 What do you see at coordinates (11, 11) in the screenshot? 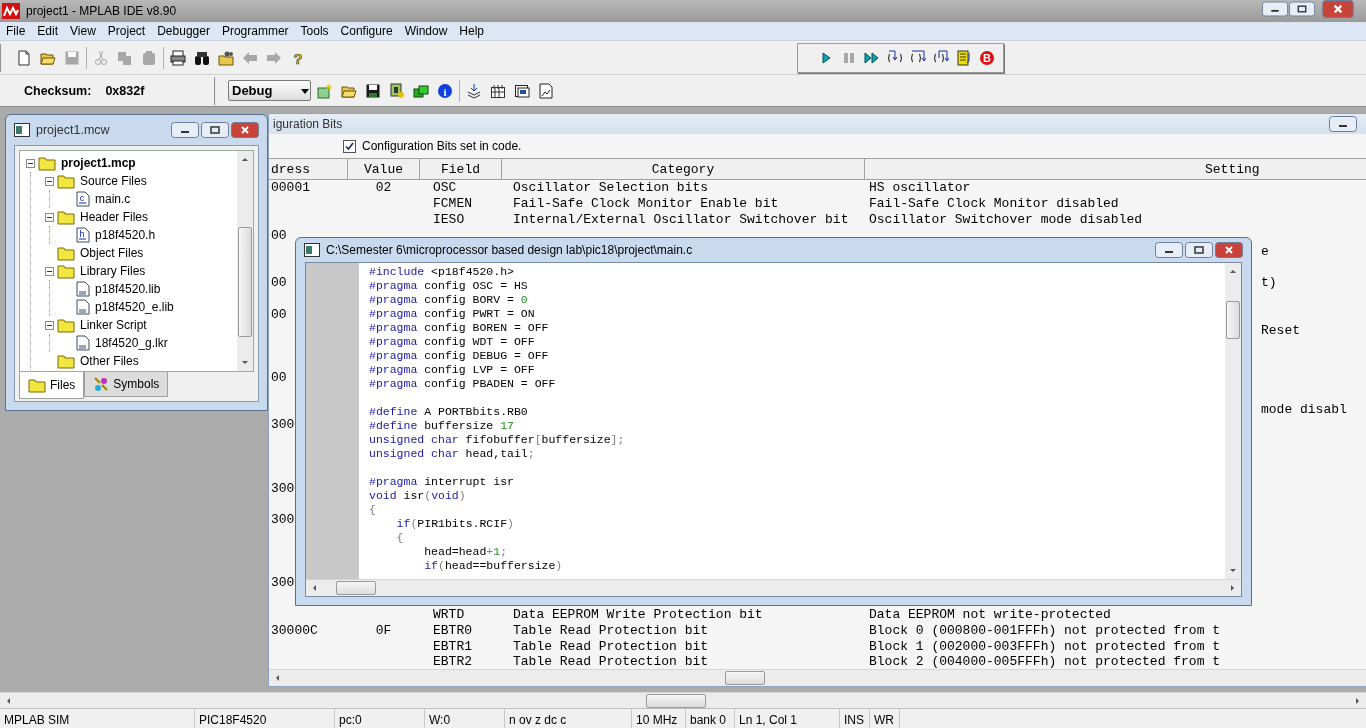
I see `app-logo-icon` at bounding box center [11, 11].